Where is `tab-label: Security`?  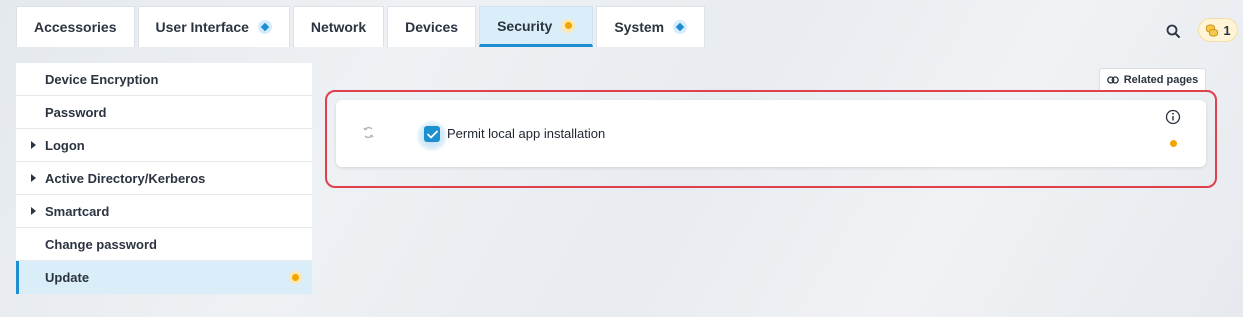
tab-label: Security is located at coordinates (525, 25).